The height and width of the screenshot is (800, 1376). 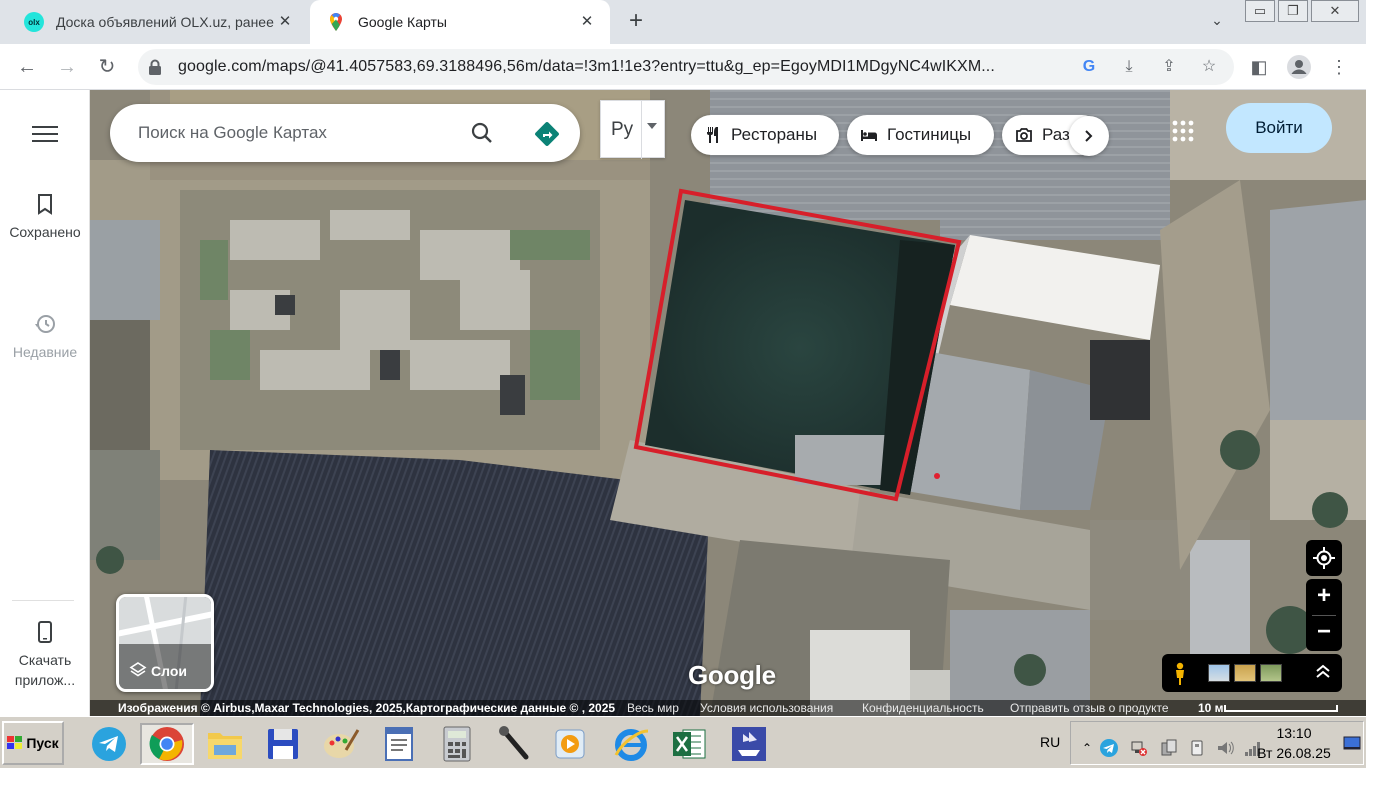 I want to click on scale-label: 10 м, so click(x=1211, y=708).